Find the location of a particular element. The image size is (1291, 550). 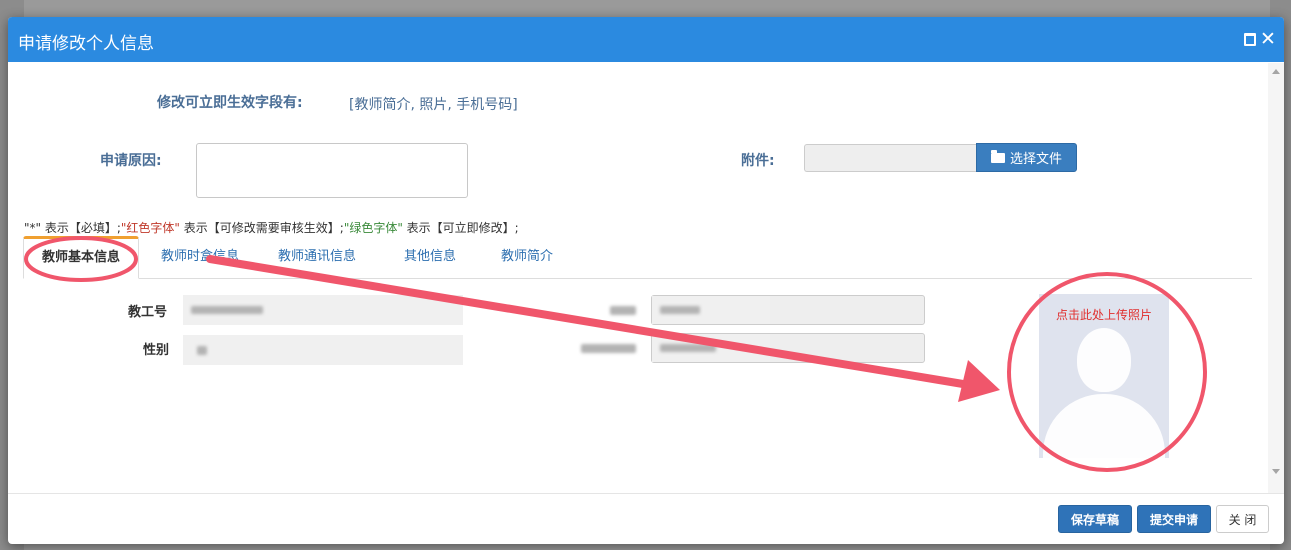

staff-id-value is located at coordinates (323, 310).